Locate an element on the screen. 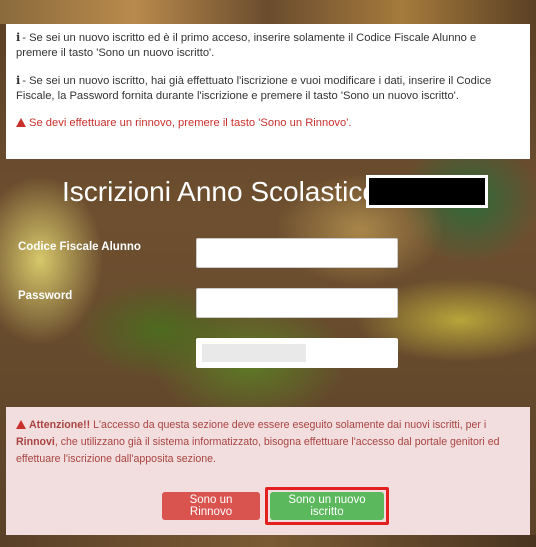 Image resolution: width=536 pixels, height=547 pixels. page-title: Iscrizioni Anno Scolastico is located at coordinates (220, 191).